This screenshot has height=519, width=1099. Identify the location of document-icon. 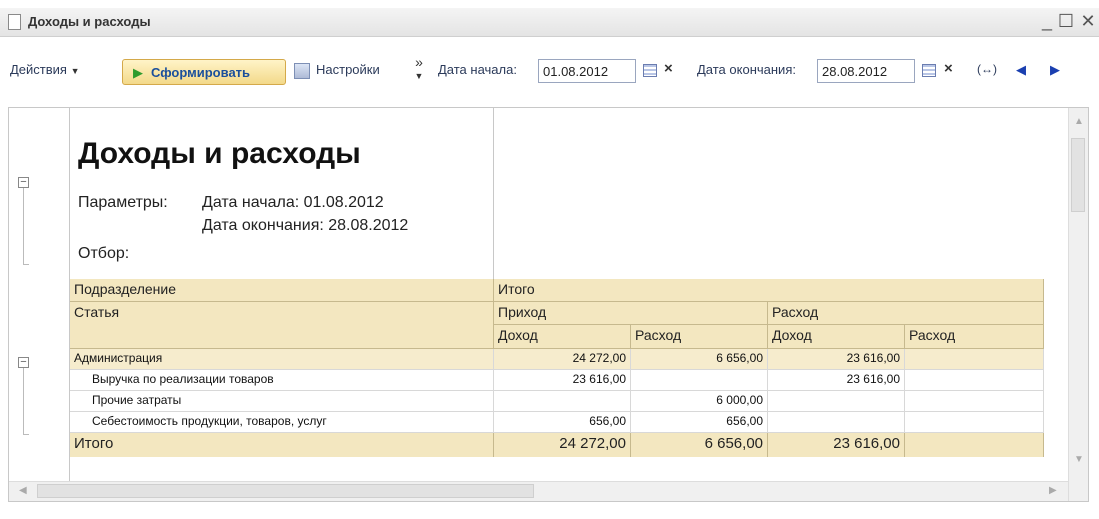
(14, 22).